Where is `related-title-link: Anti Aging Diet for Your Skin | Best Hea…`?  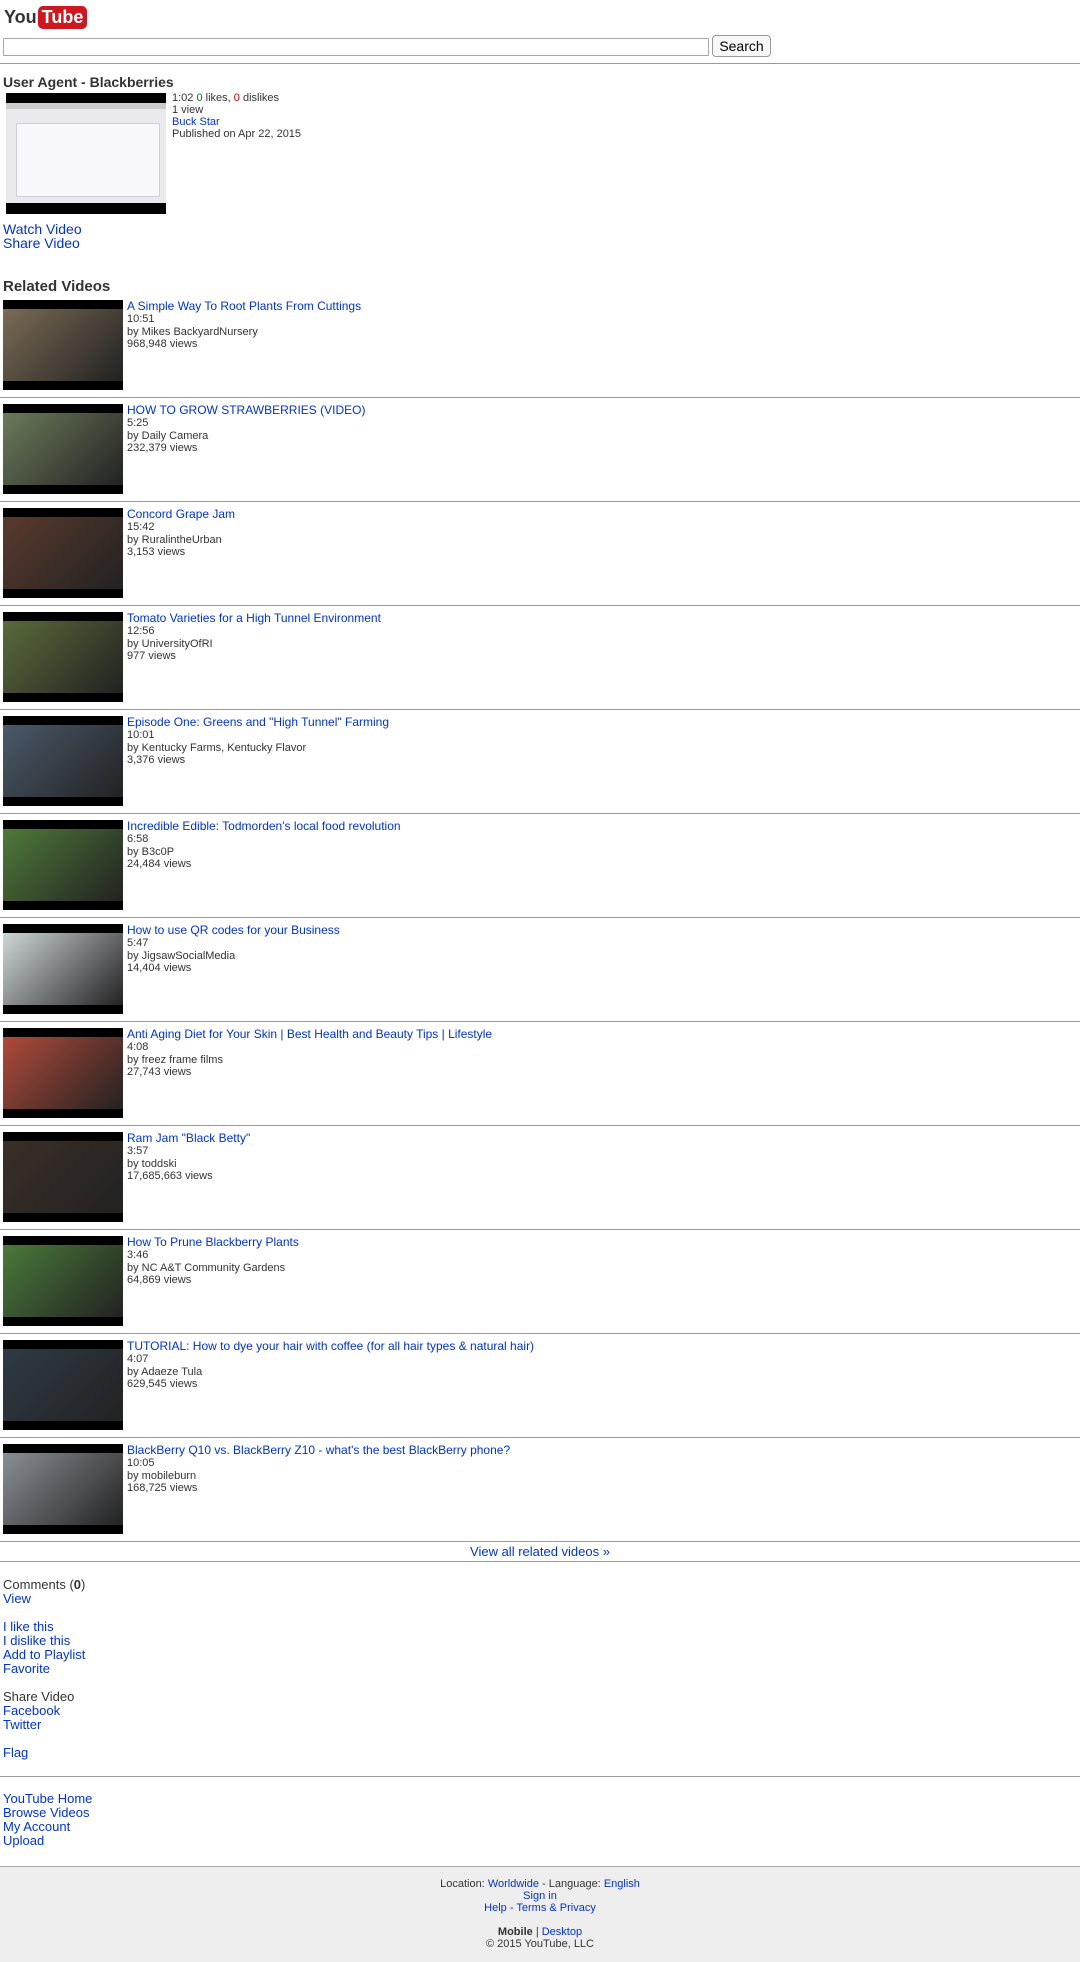
related-title-link: Anti Aging Diet for Your Skin | Best Hea… is located at coordinates (309, 1034).